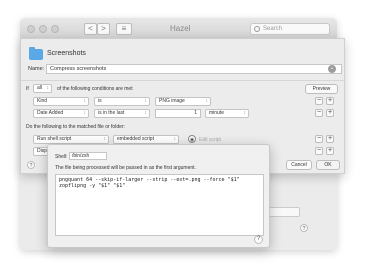 This screenshot has width=367, height=280. Describe the element at coordinates (55, 29) in the screenshot. I see `zoom-window-button` at that location.